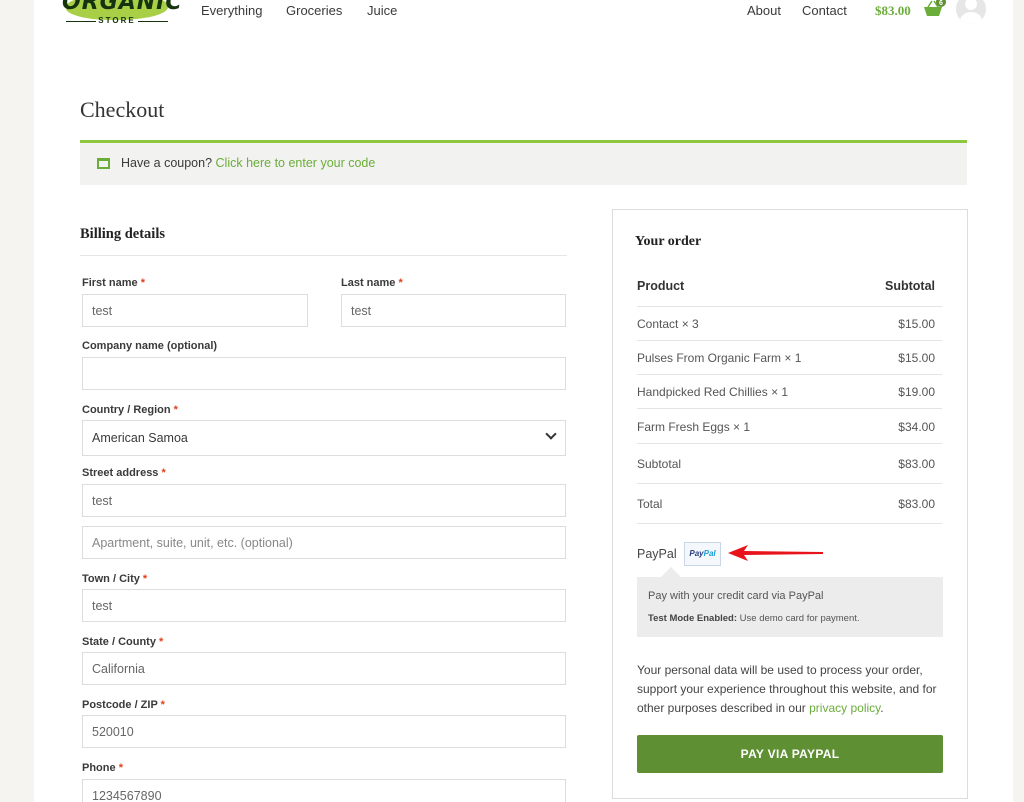 The image size is (1024, 802). Describe the element at coordinates (123, 642) in the screenshot. I see `state-label: State / County *` at that location.